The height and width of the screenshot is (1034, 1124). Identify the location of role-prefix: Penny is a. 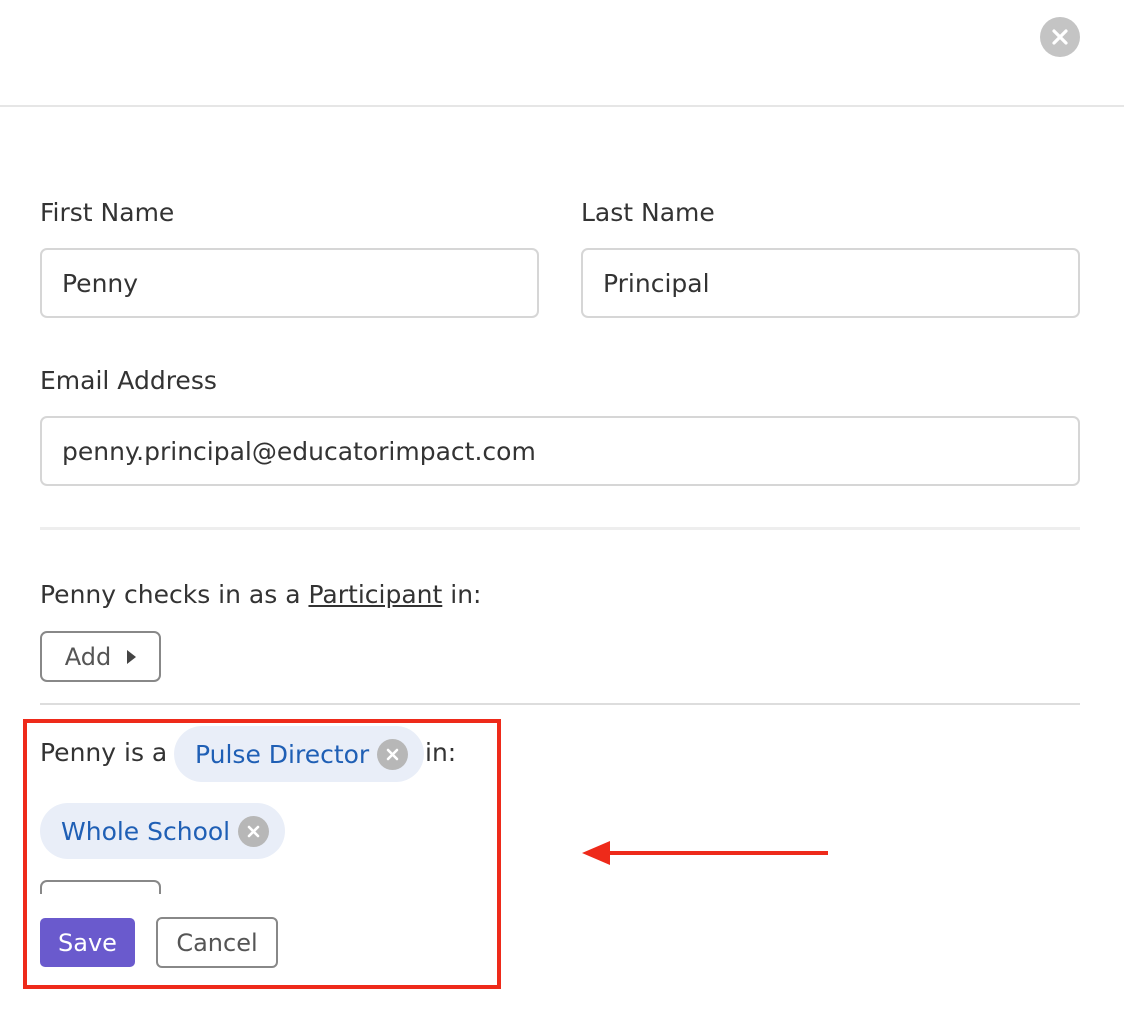
(104, 752).